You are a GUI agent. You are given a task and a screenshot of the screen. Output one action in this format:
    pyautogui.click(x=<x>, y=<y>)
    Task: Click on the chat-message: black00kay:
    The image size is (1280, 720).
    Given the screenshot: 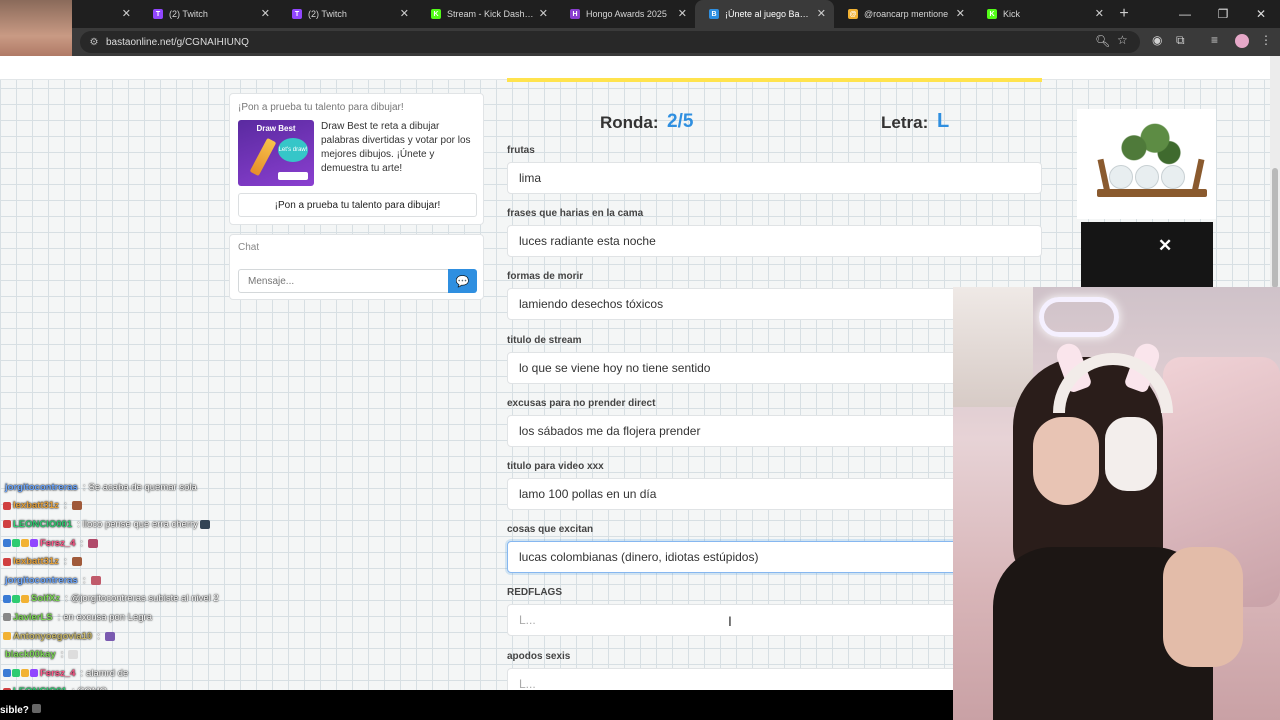 What is the action you would take?
    pyautogui.click(x=125, y=654)
    